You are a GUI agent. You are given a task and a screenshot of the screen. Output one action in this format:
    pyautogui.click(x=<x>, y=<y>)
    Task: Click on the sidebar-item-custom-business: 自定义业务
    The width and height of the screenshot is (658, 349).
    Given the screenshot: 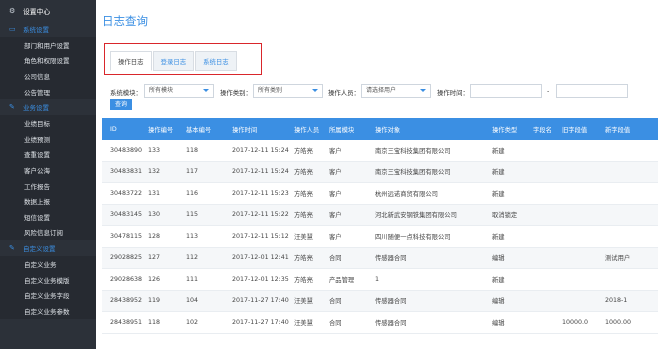 What is the action you would take?
    pyautogui.click(x=48, y=264)
    